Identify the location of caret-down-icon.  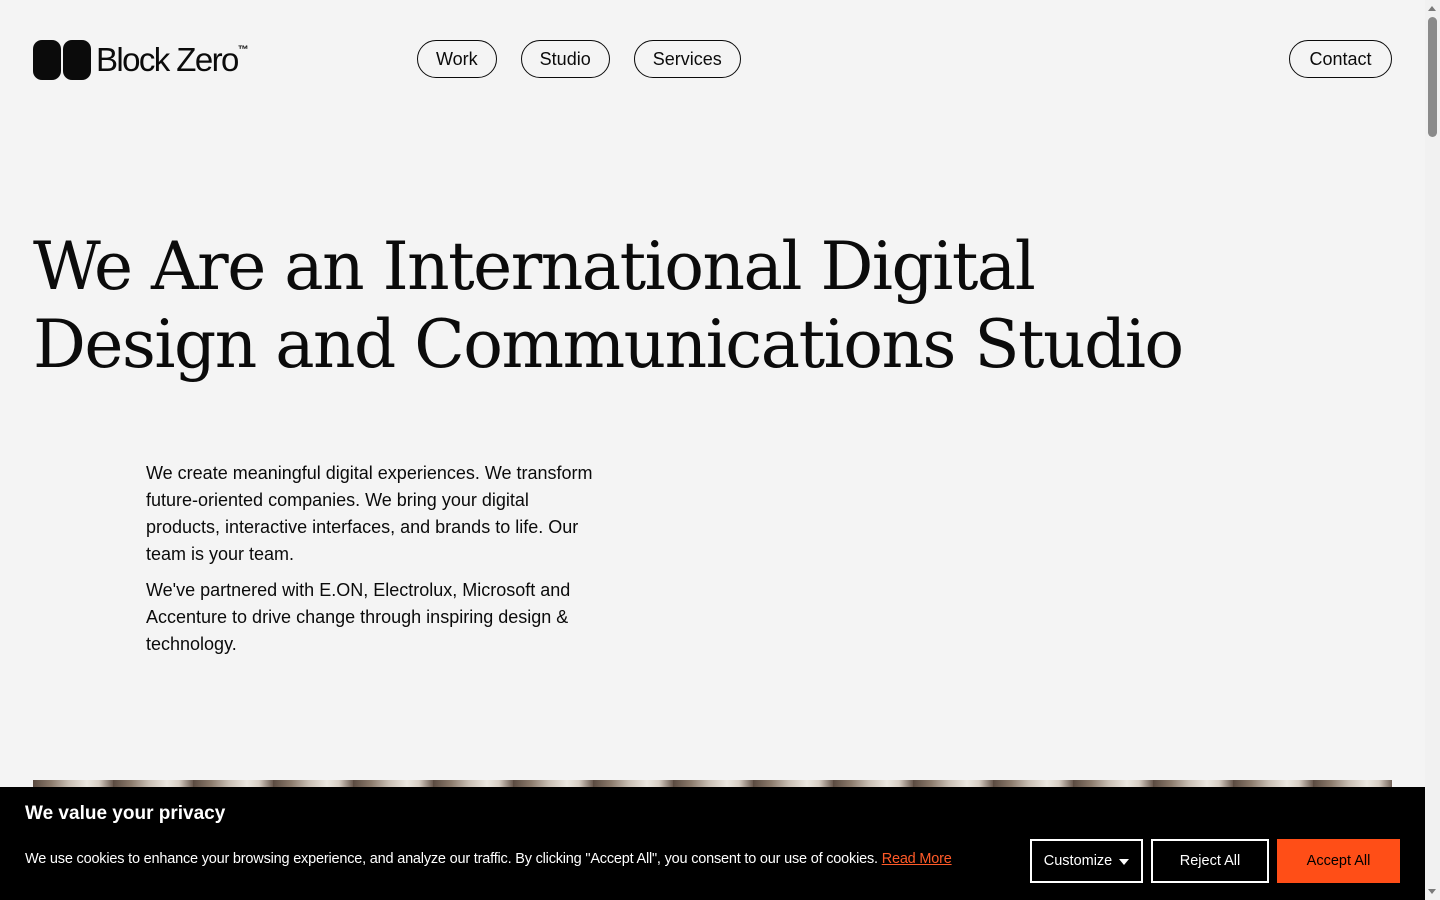
(1124, 862).